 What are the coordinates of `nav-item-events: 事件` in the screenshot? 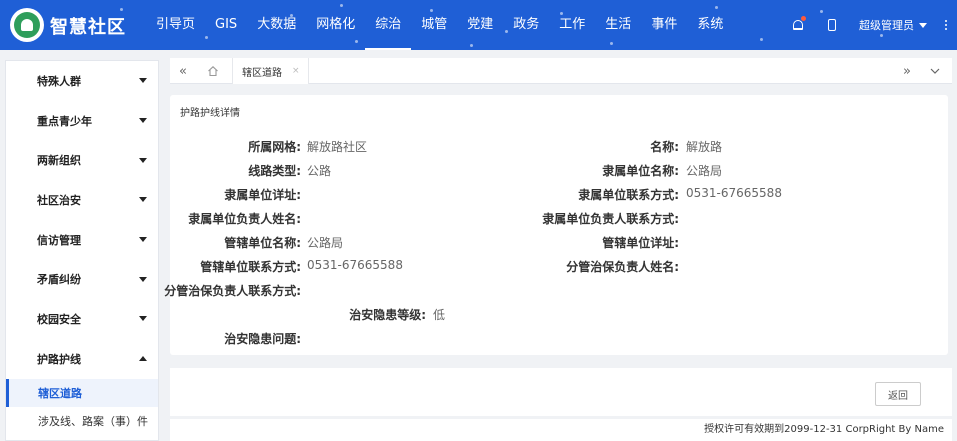 It's located at (664, 25).